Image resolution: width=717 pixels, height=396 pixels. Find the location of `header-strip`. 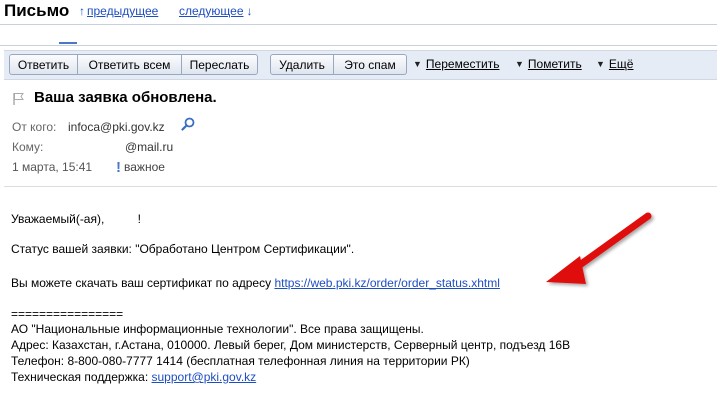

header-strip is located at coordinates (358, 35).